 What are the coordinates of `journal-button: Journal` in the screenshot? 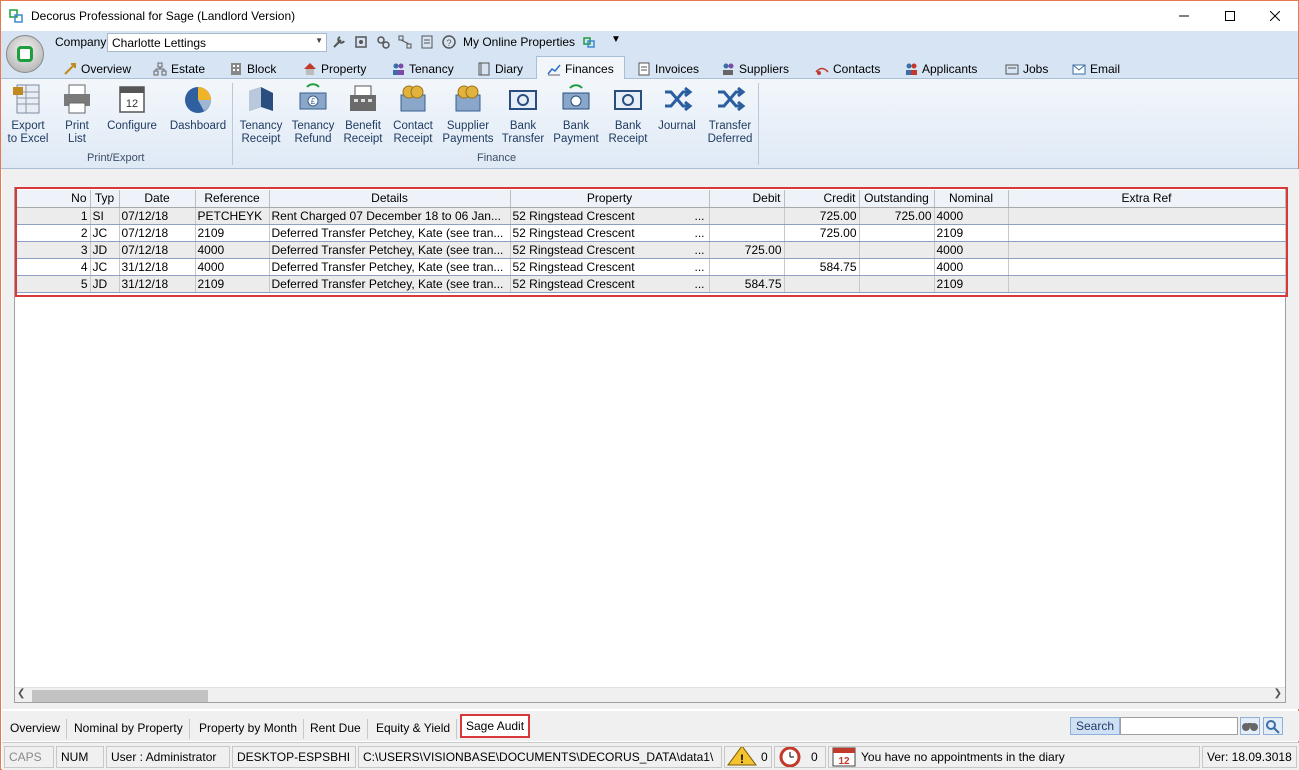 It's located at (677, 108).